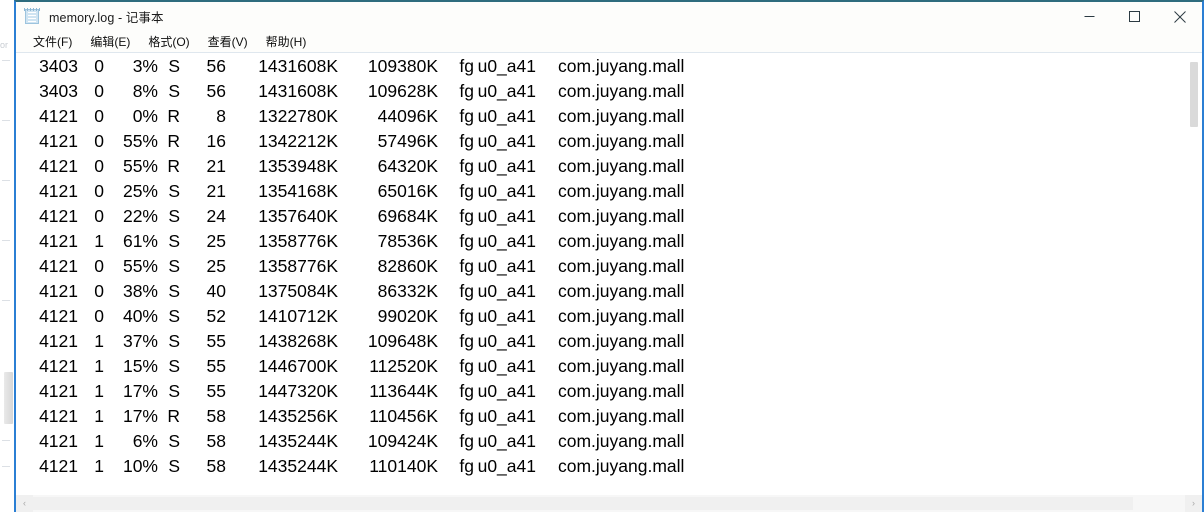 The width and height of the screenshot is (1204, 519). Describe the element at coordinates (583, 503) in the screenshot. I see `horizontal-scroll-thumb` at that location.